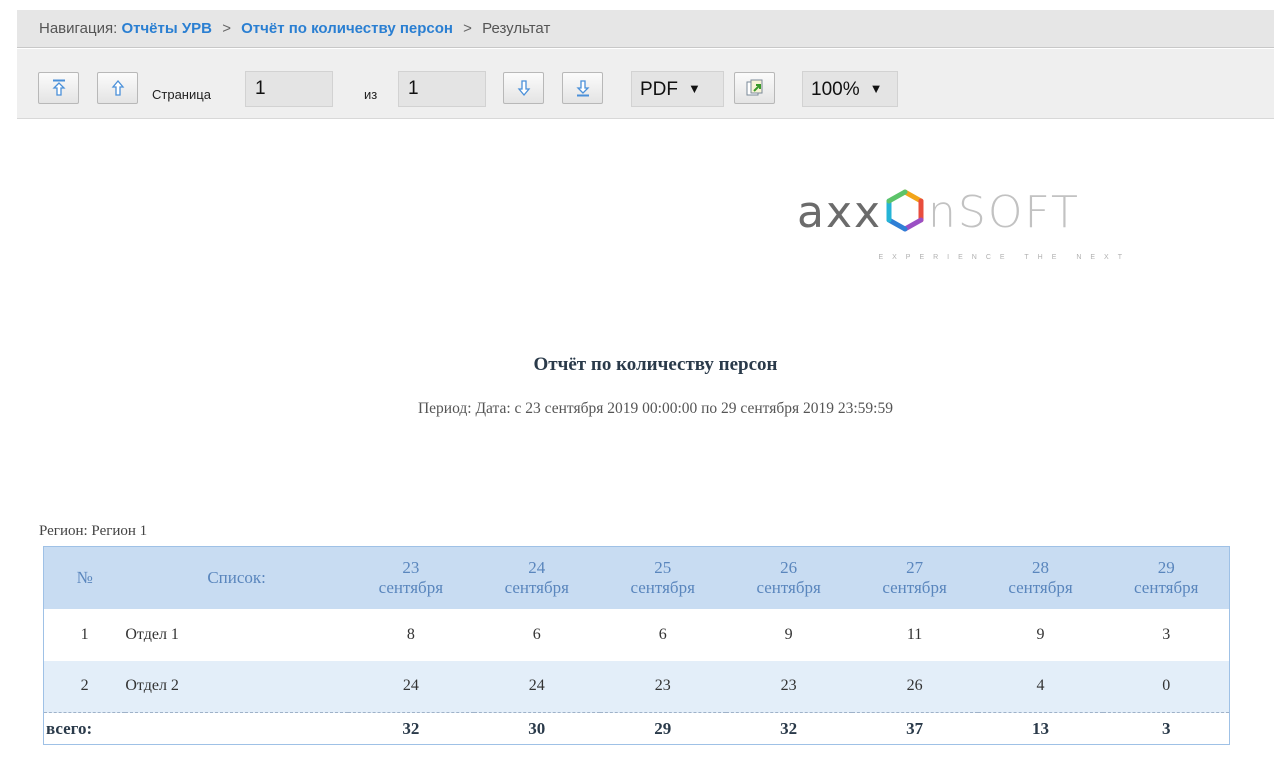 The width and height of the screenshot is (1274, 764). Describe the element at coordinates (84, 577) in the screenshot. I see `column-header-number: №` at that location.